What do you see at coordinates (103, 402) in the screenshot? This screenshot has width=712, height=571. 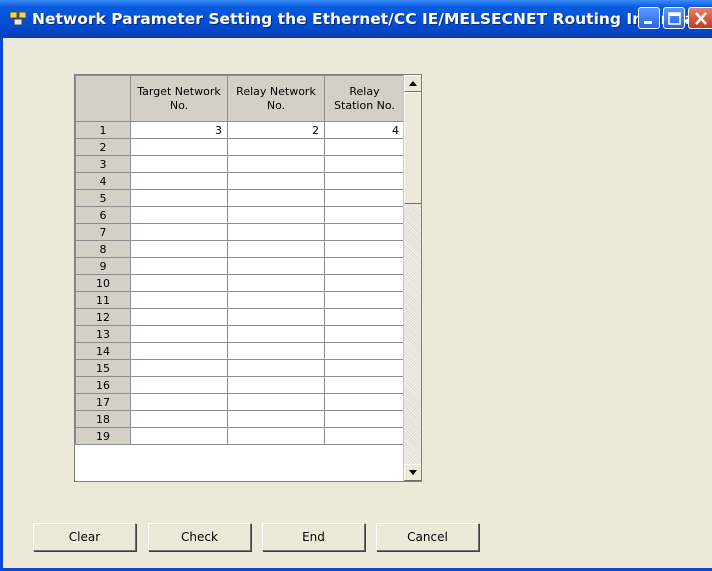 I see `row-number-cell: 17` at bounding box center [103, 402].